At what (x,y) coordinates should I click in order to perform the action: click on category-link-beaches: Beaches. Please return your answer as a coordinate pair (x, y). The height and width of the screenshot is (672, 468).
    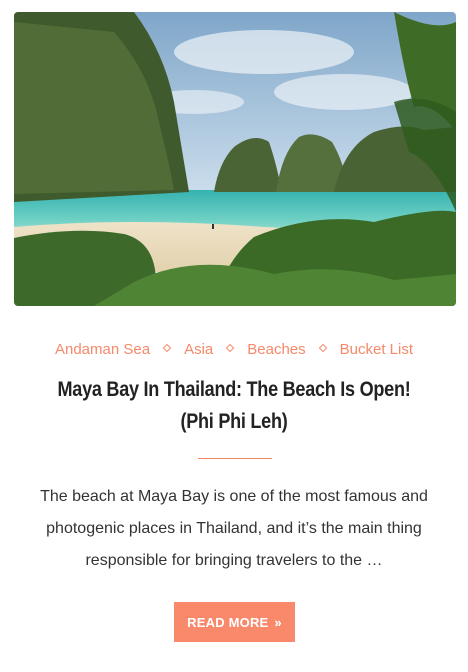
    Looking at the image, I should click on (276, 349).